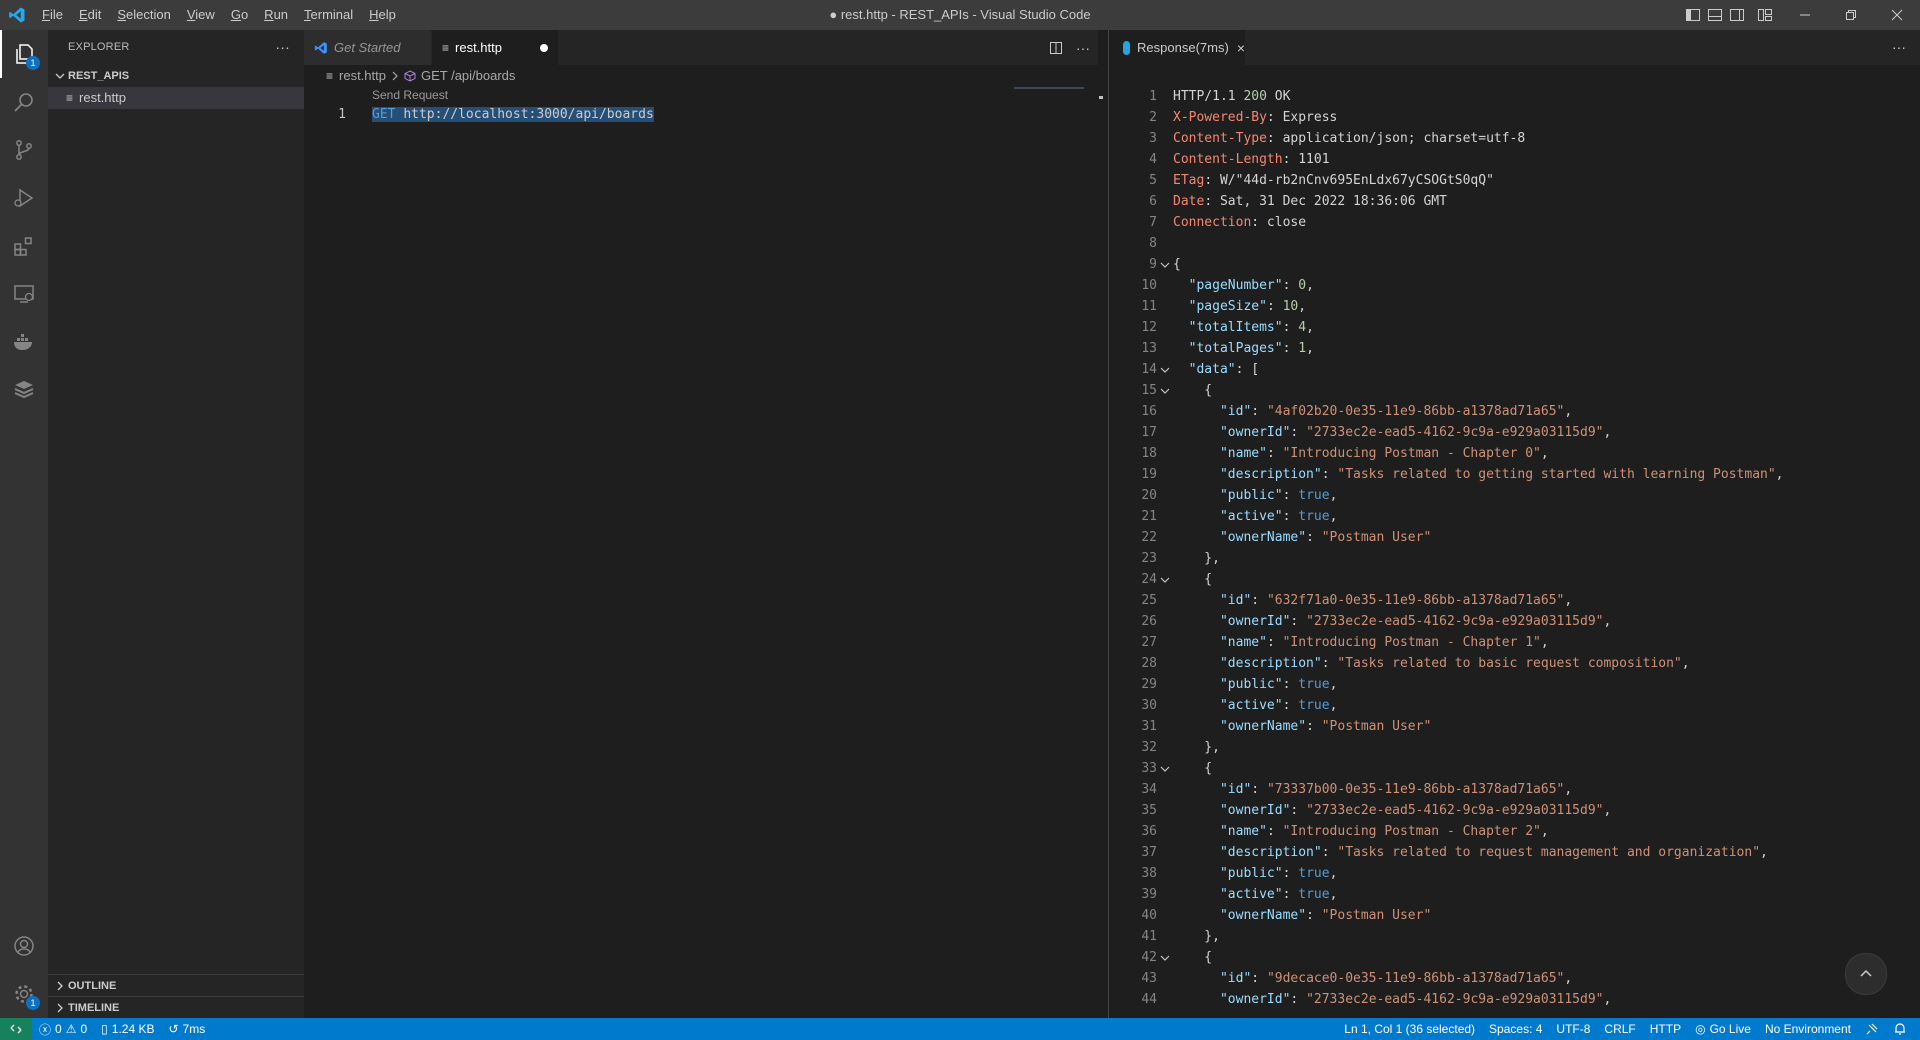 The width and height of the screenshot is (1920, 1040). I want to click on minimize-button, so click(1805, 15).